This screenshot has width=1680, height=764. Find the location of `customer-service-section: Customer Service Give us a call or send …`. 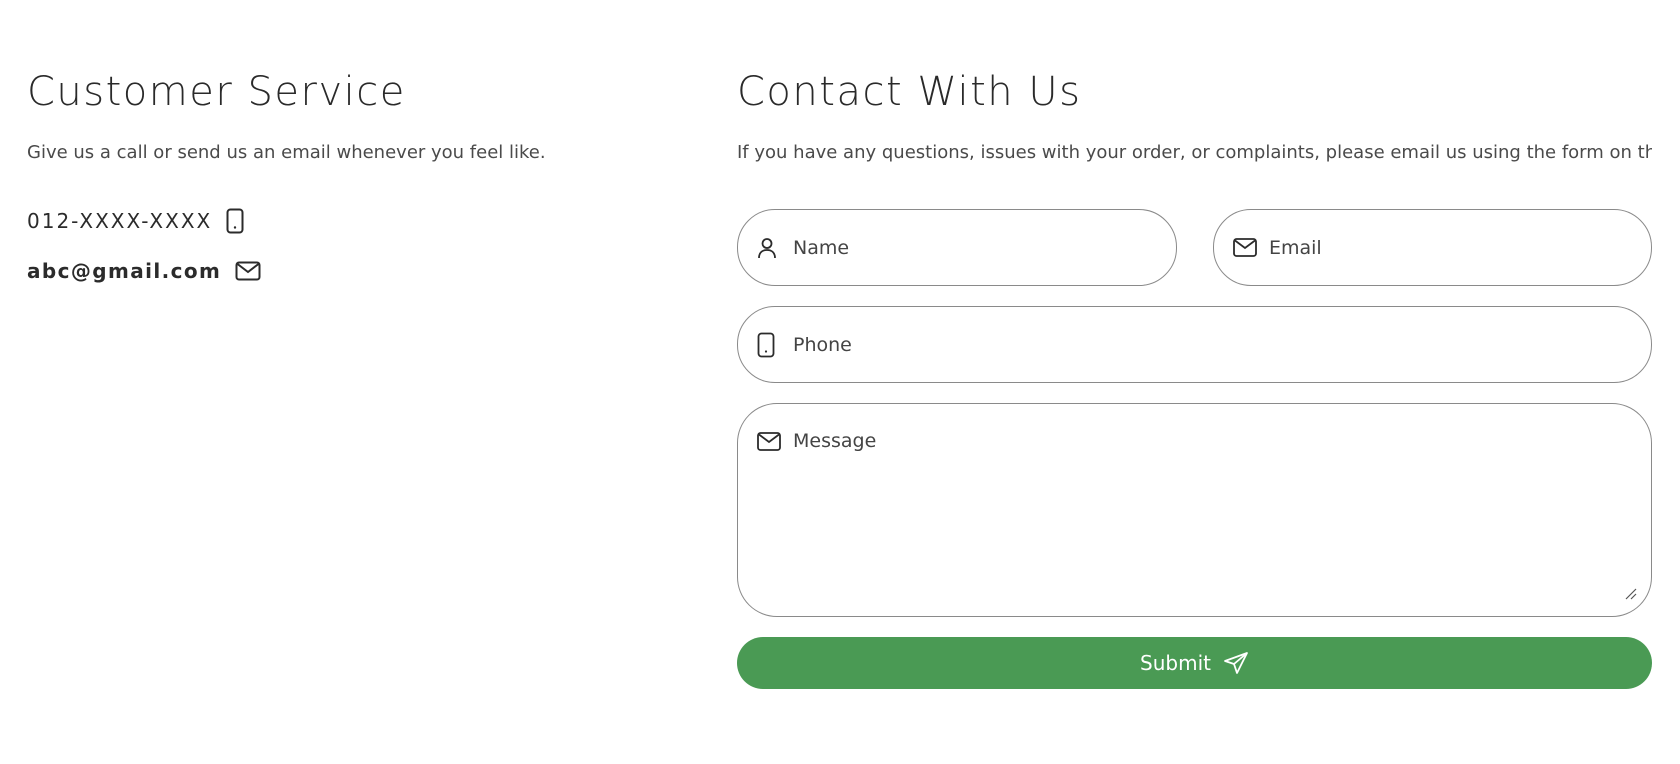

customer-service-section: Customer Service Give us a call or send … is located at coordinates (347, 177).